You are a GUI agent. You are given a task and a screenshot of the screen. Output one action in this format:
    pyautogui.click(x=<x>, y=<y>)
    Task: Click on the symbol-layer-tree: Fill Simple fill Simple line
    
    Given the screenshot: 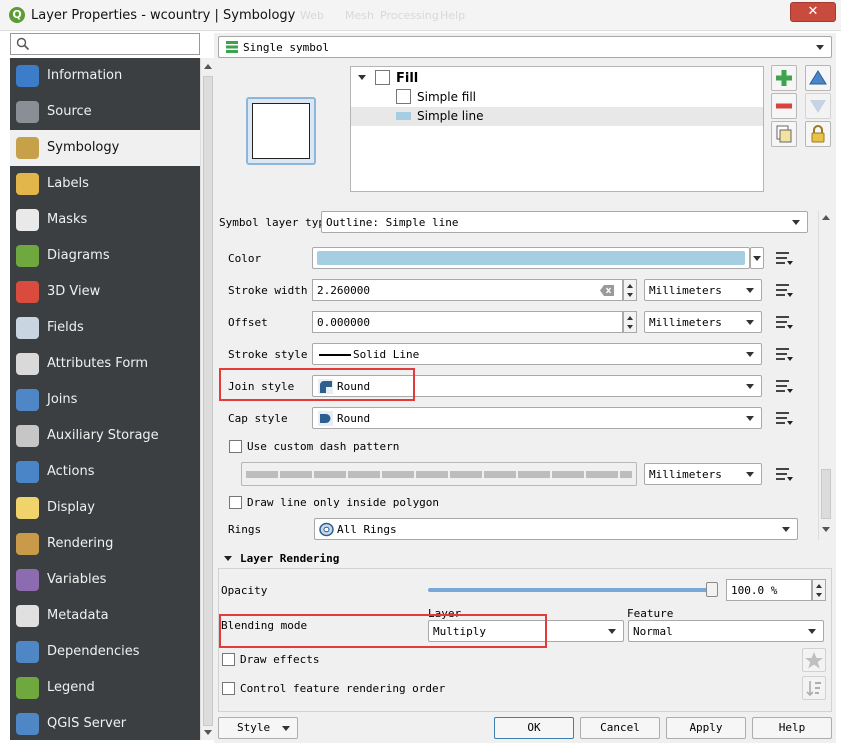 What is the action you would take?
    pyautogui.click(x=557, y=129)
    